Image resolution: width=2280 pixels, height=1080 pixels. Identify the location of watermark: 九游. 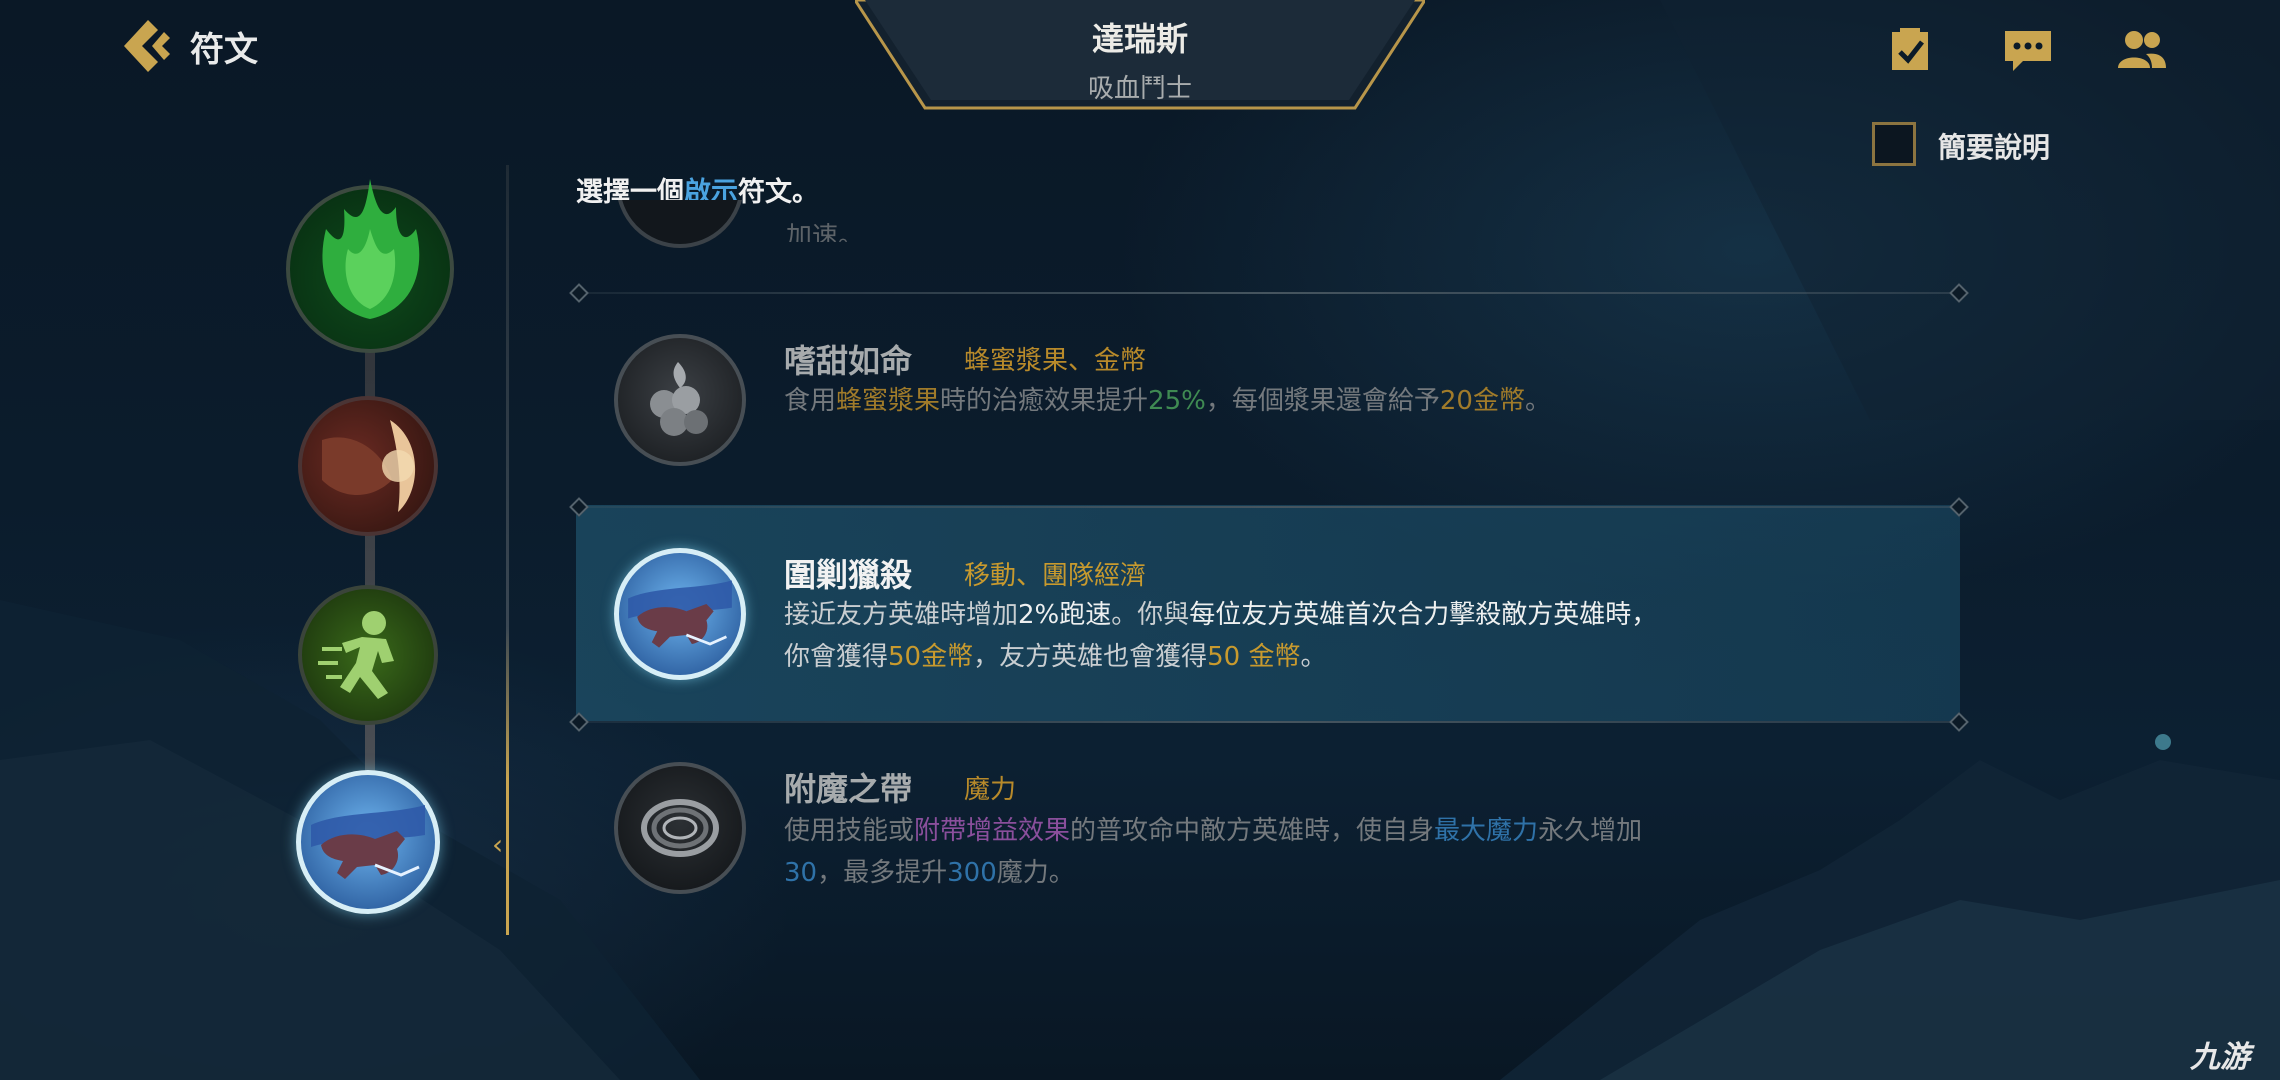
(2220, 1057).